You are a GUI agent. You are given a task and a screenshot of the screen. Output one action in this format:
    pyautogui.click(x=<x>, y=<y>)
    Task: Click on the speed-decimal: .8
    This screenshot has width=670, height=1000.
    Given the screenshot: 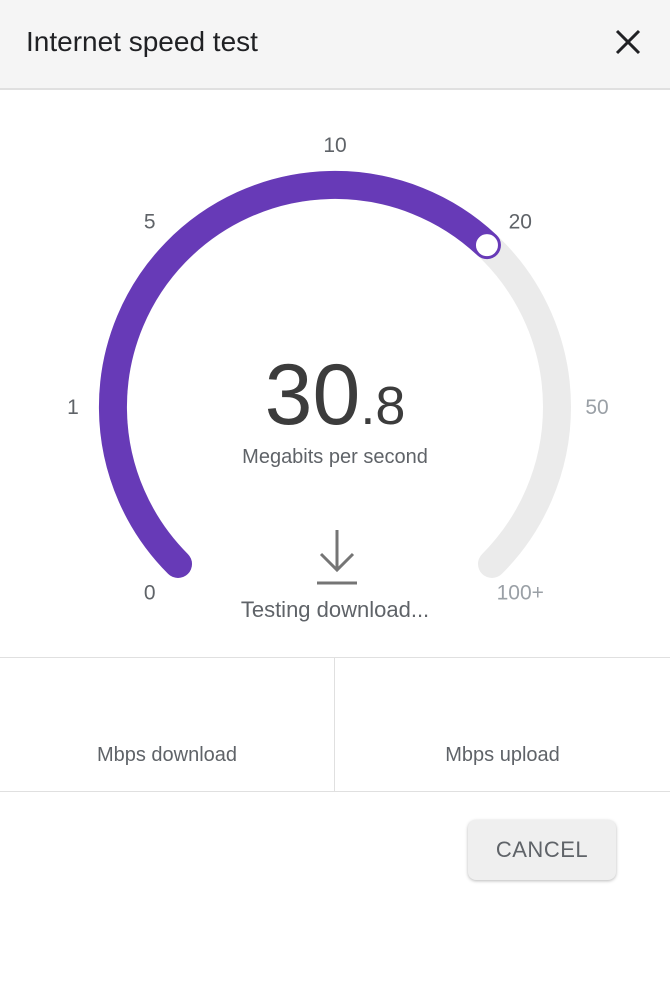 What is the action you would take?
    pyautogui.click(x=383, y=406)
    